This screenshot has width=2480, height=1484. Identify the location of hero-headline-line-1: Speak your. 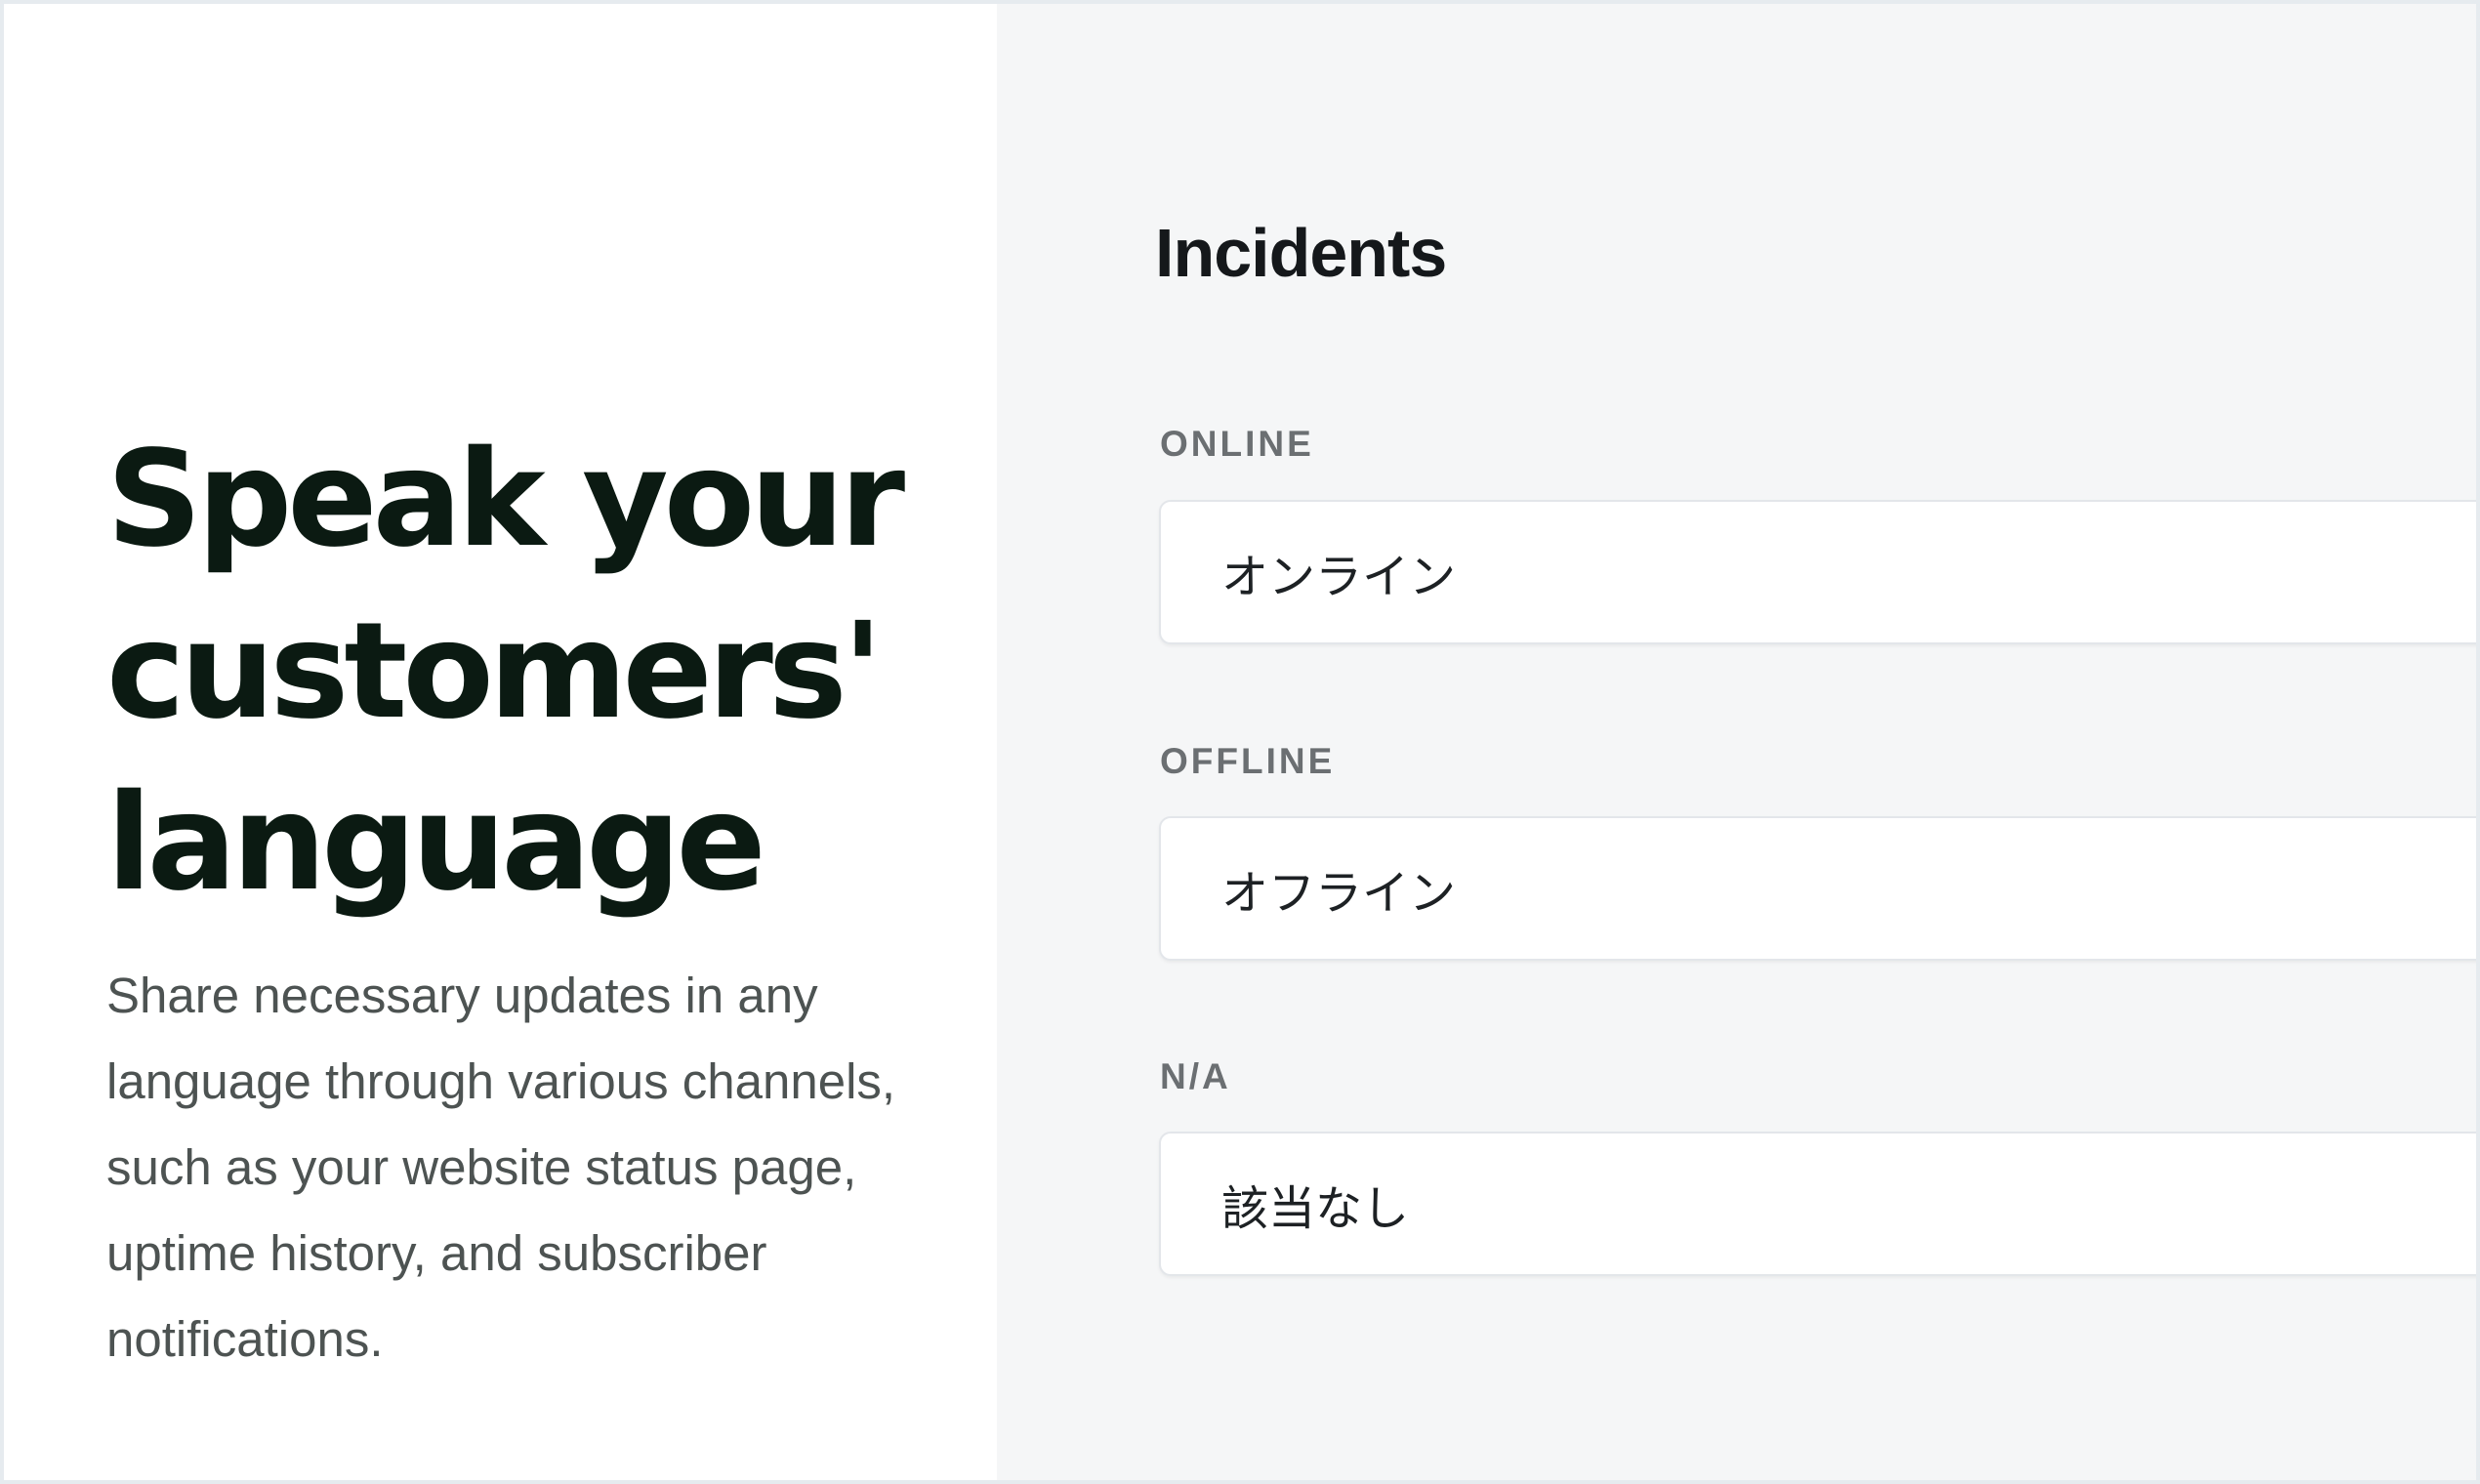
(506, 500).